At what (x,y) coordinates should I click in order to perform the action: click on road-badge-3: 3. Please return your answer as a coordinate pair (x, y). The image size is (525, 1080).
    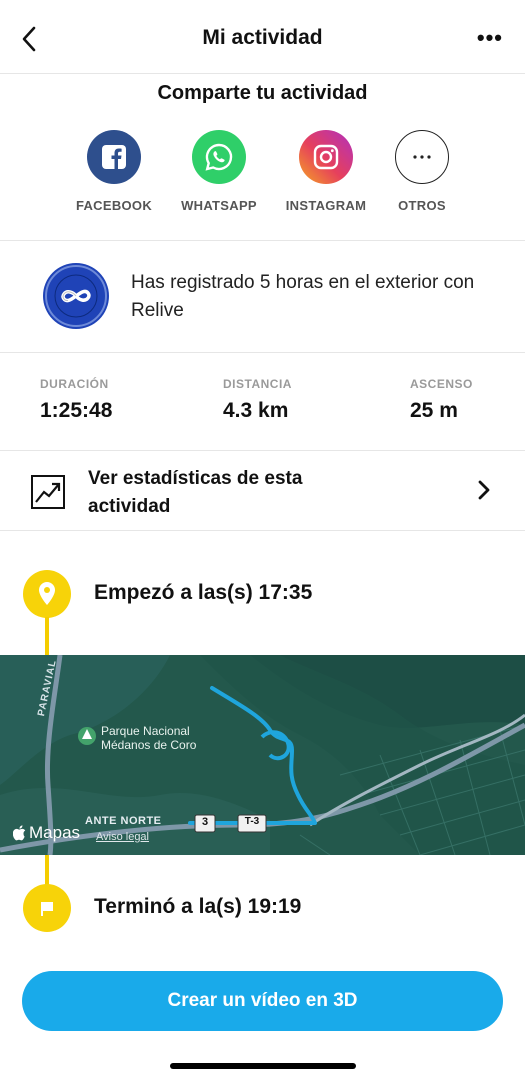
    Looking at the image, I should click on (205, 822).